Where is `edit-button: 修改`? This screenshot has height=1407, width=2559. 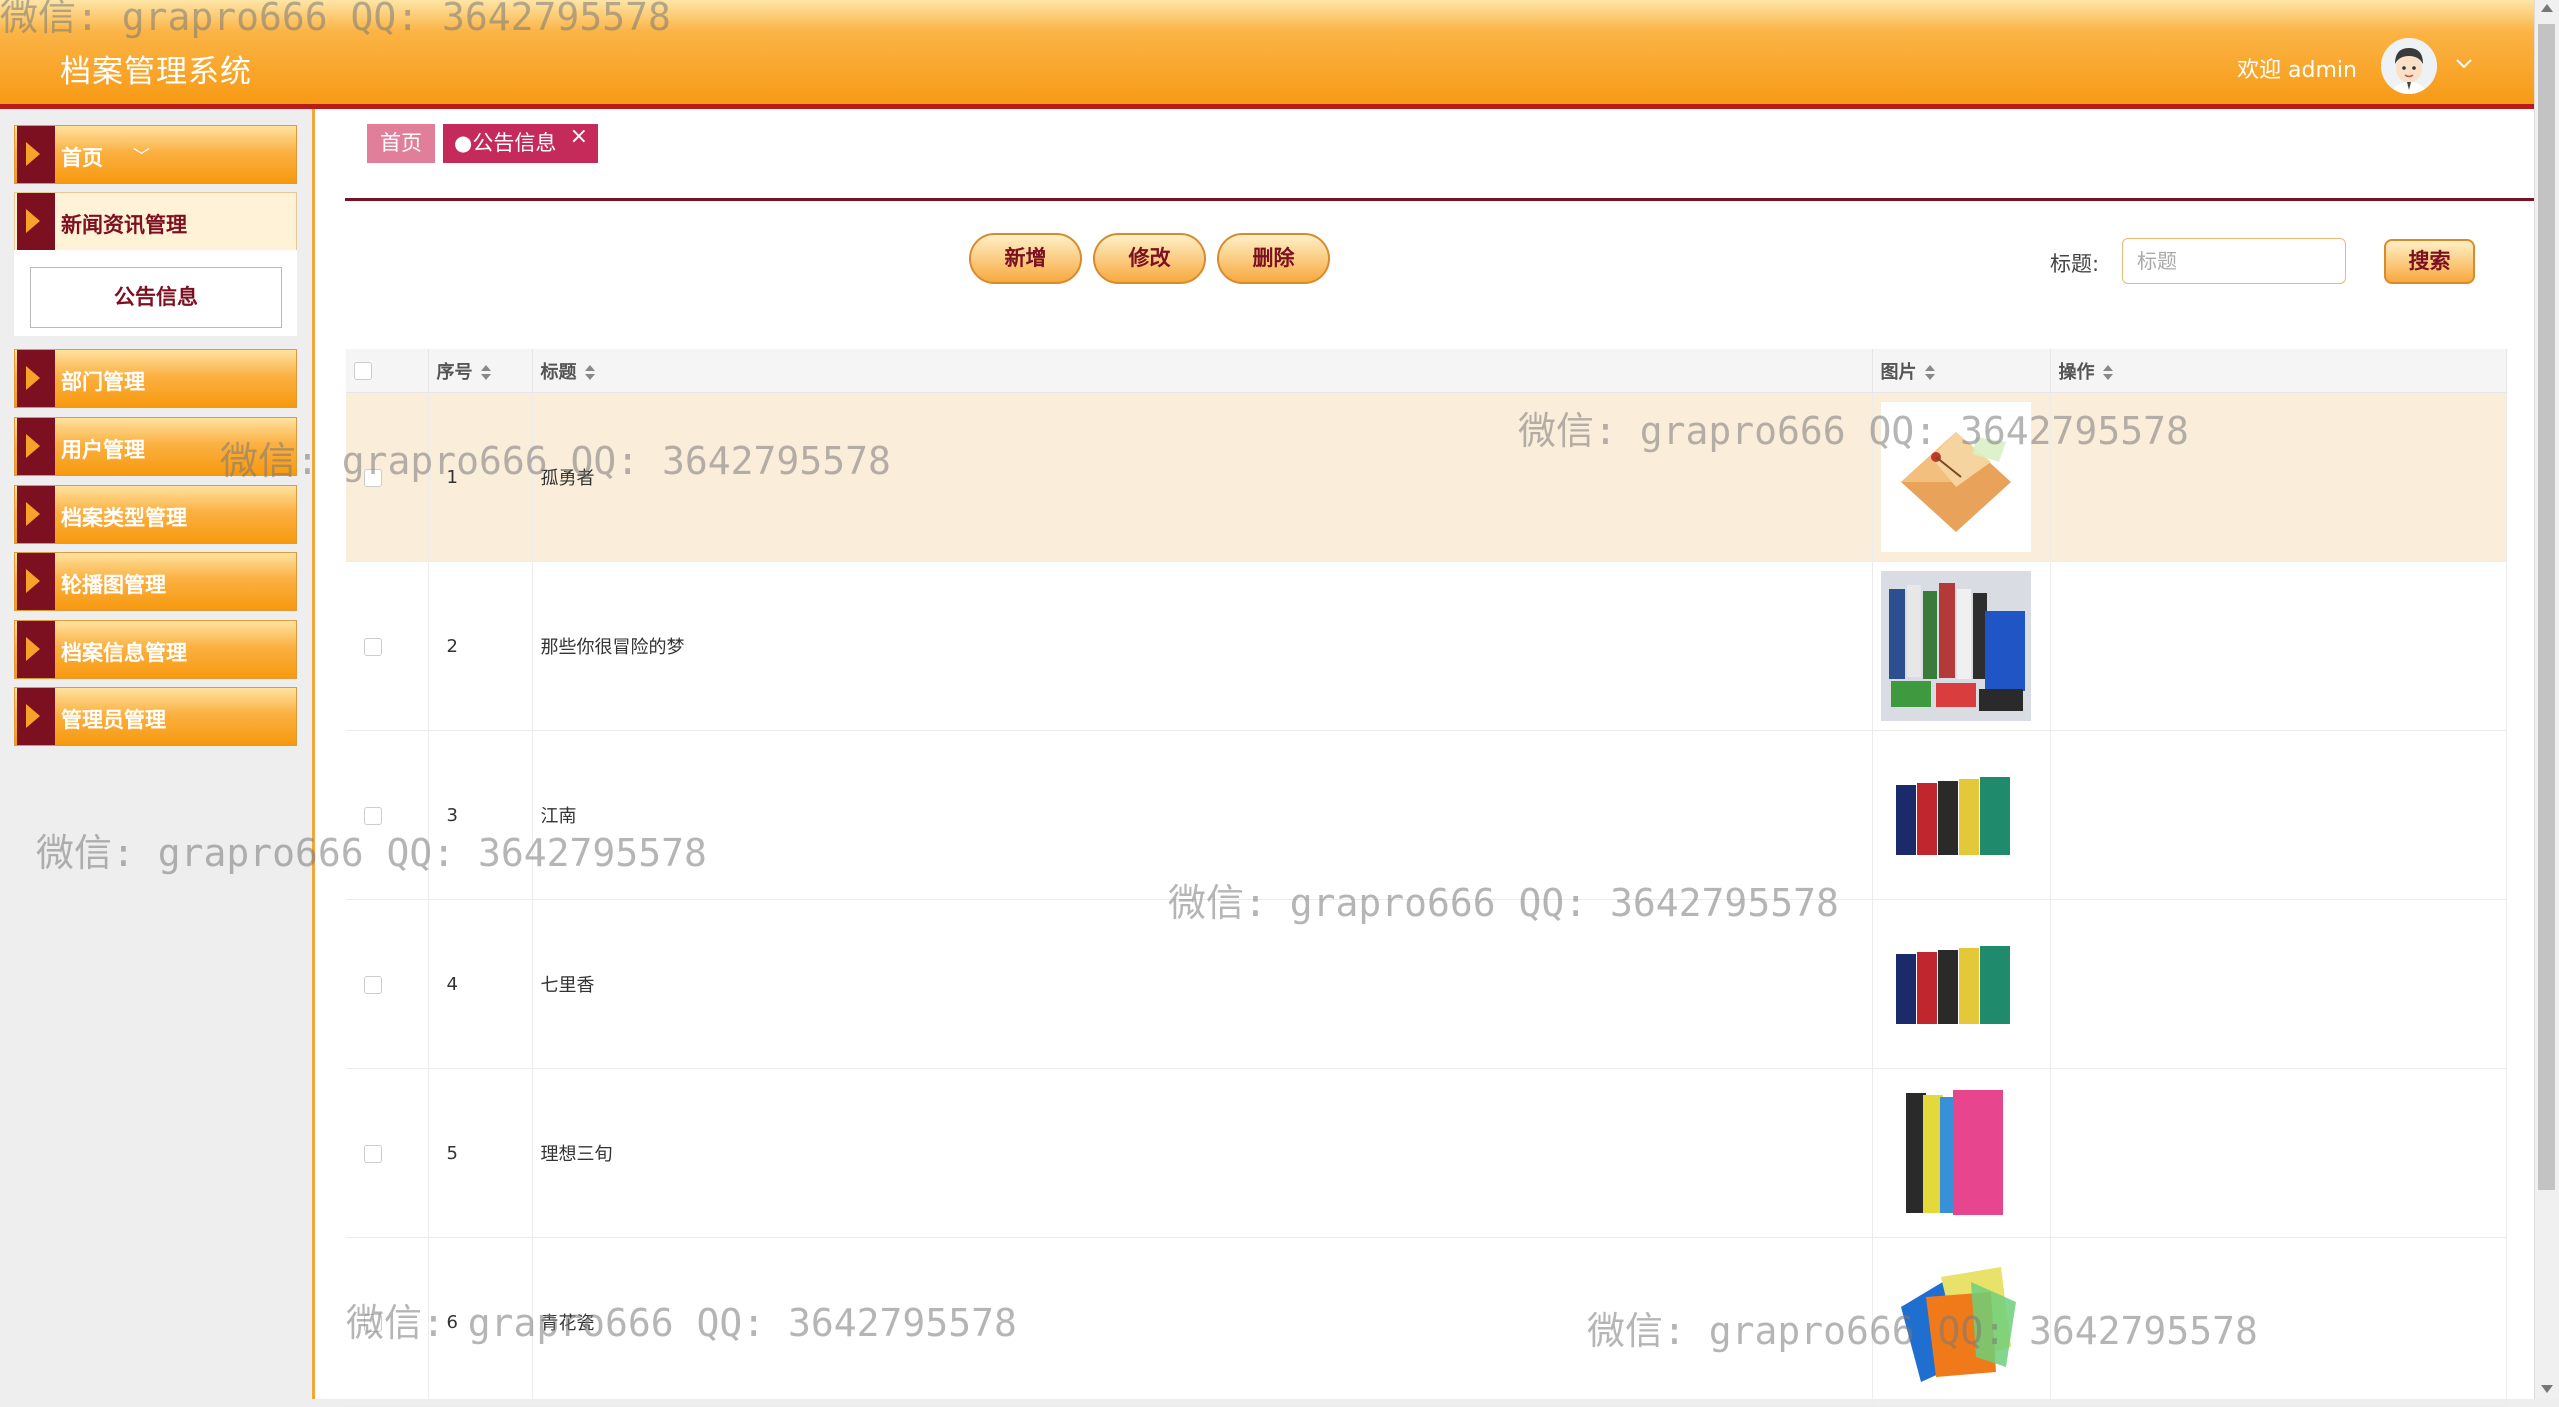
edit-button: 修改 is located at coordinates (1149, 258).